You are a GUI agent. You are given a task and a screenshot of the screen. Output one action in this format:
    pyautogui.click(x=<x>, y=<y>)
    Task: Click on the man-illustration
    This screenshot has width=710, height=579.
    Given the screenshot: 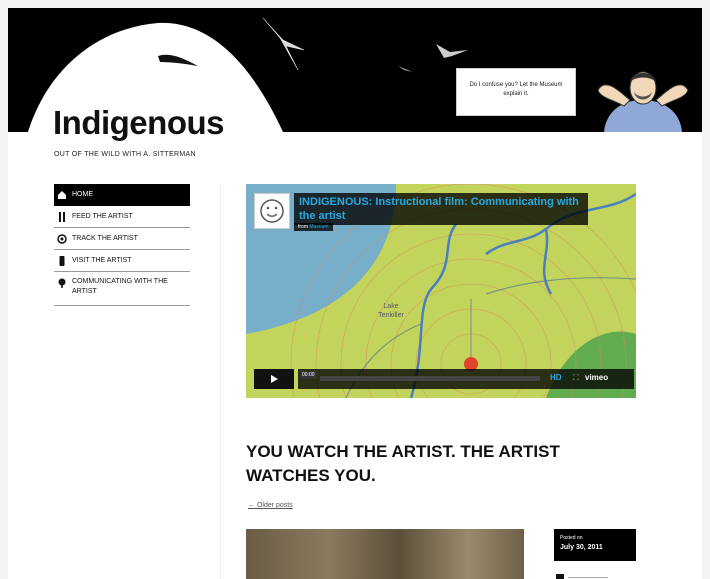 What is the action you would take?
    pyautogui.click(x=643, y=101)
    